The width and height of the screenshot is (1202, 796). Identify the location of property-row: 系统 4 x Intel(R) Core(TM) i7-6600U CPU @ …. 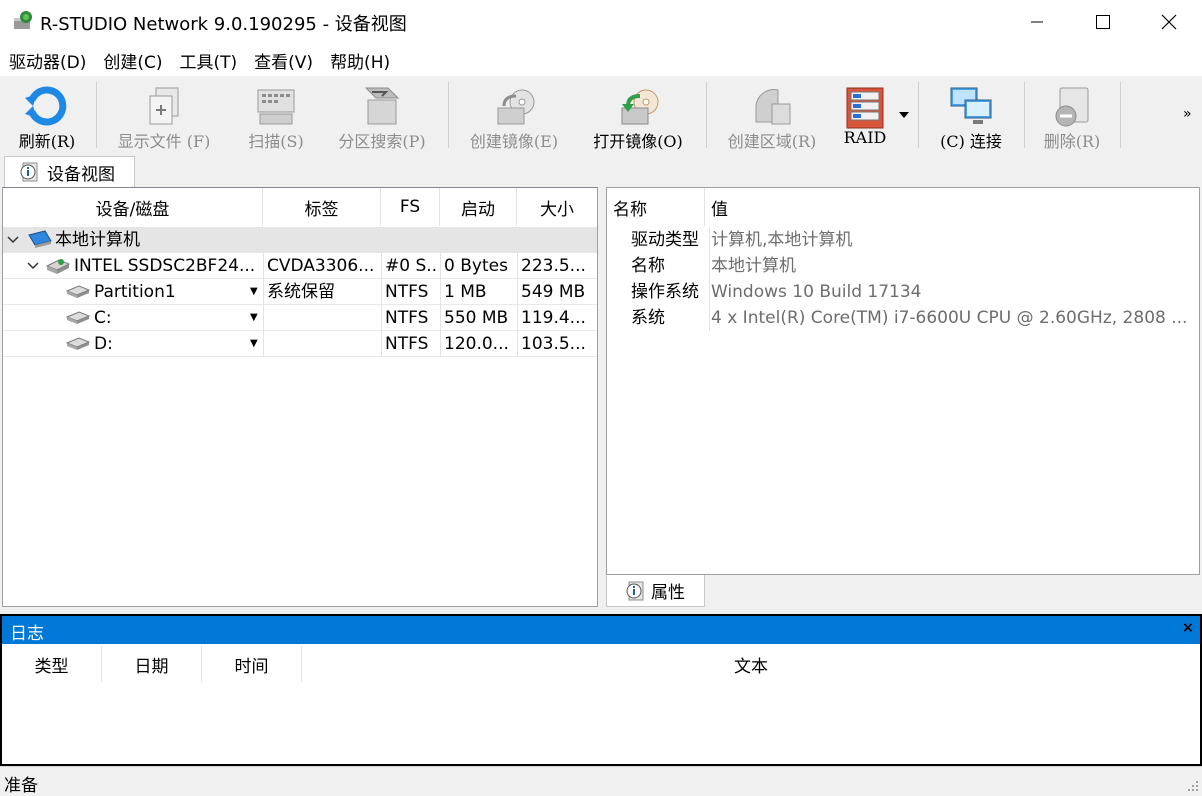
(903, 318).